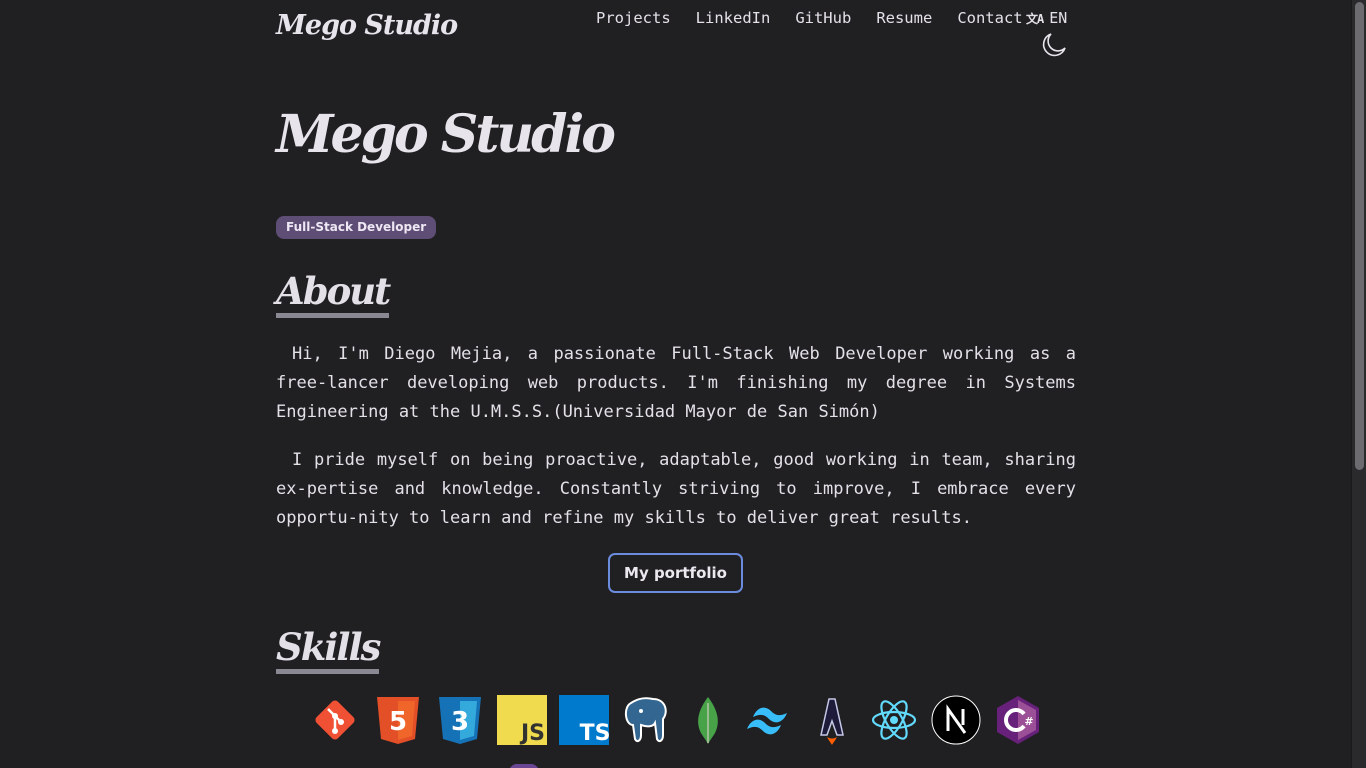 This screenshot has width=1366, height=768. I want to click on astro-icon, so click(832, 720).